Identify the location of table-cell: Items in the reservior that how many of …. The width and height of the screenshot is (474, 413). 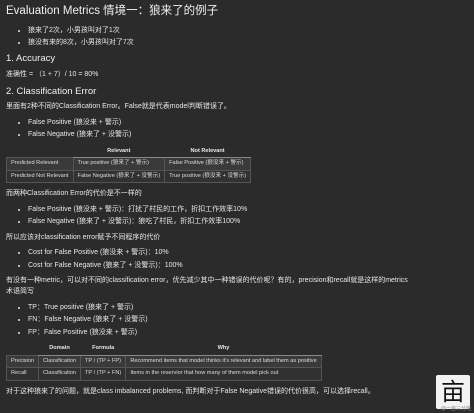
(223, 374).